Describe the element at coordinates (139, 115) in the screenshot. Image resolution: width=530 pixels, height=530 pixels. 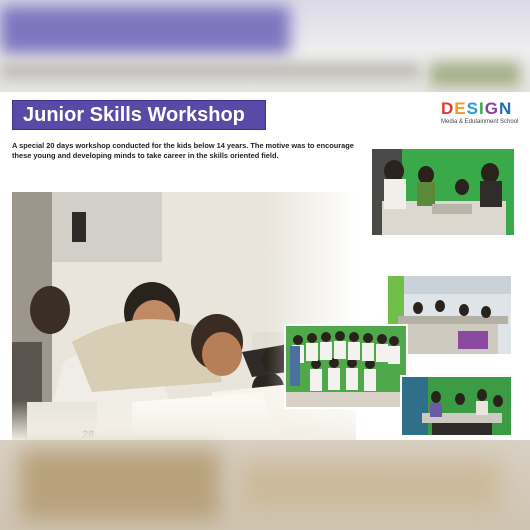
I see `workshop-title: Junior Skills Workshop` at that location.